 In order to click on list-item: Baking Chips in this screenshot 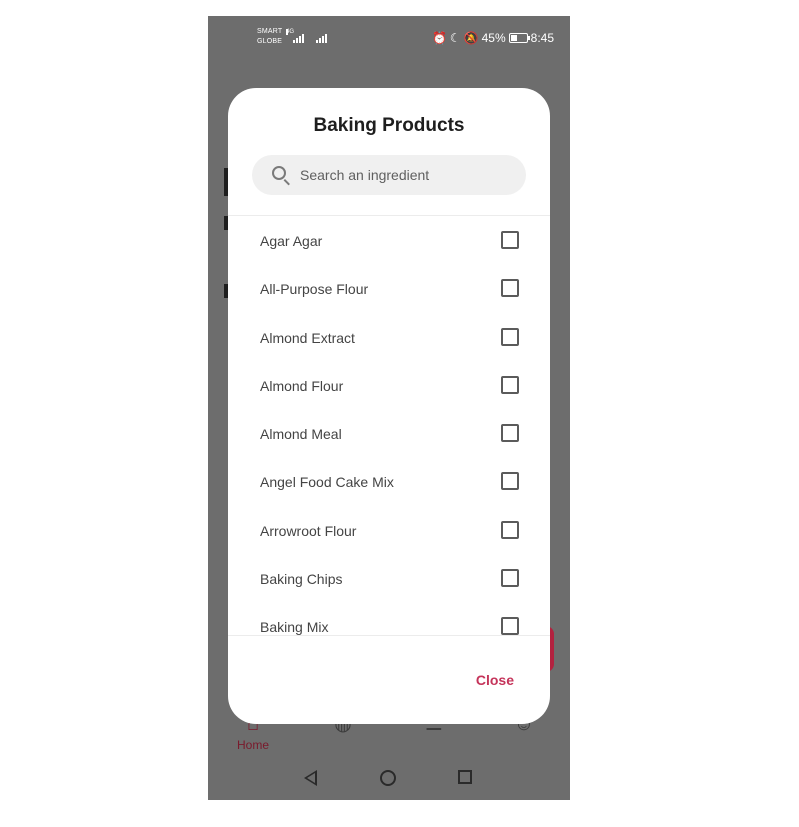, I will do `click(389, 578)`.